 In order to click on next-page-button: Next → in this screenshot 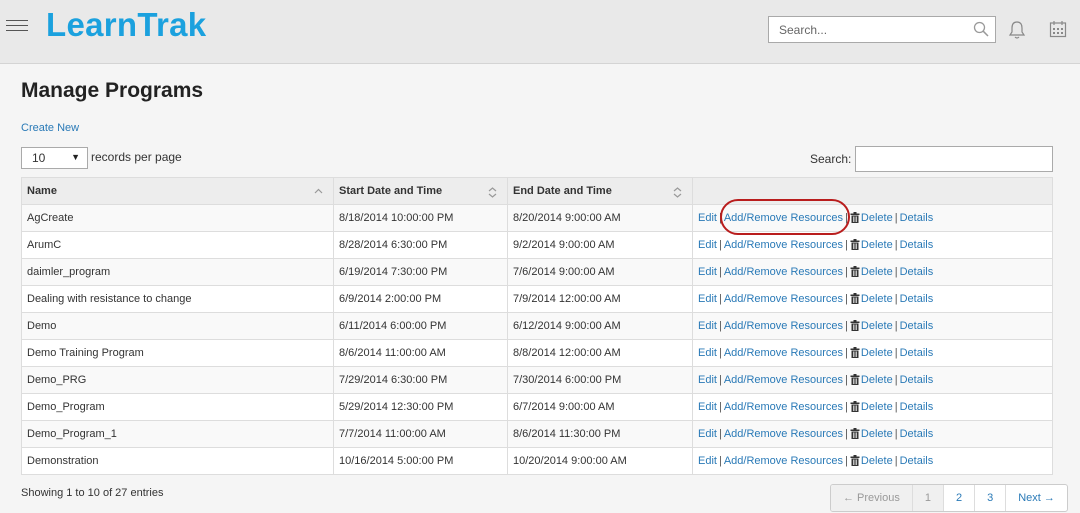, I will do `click(1036, 498)`.